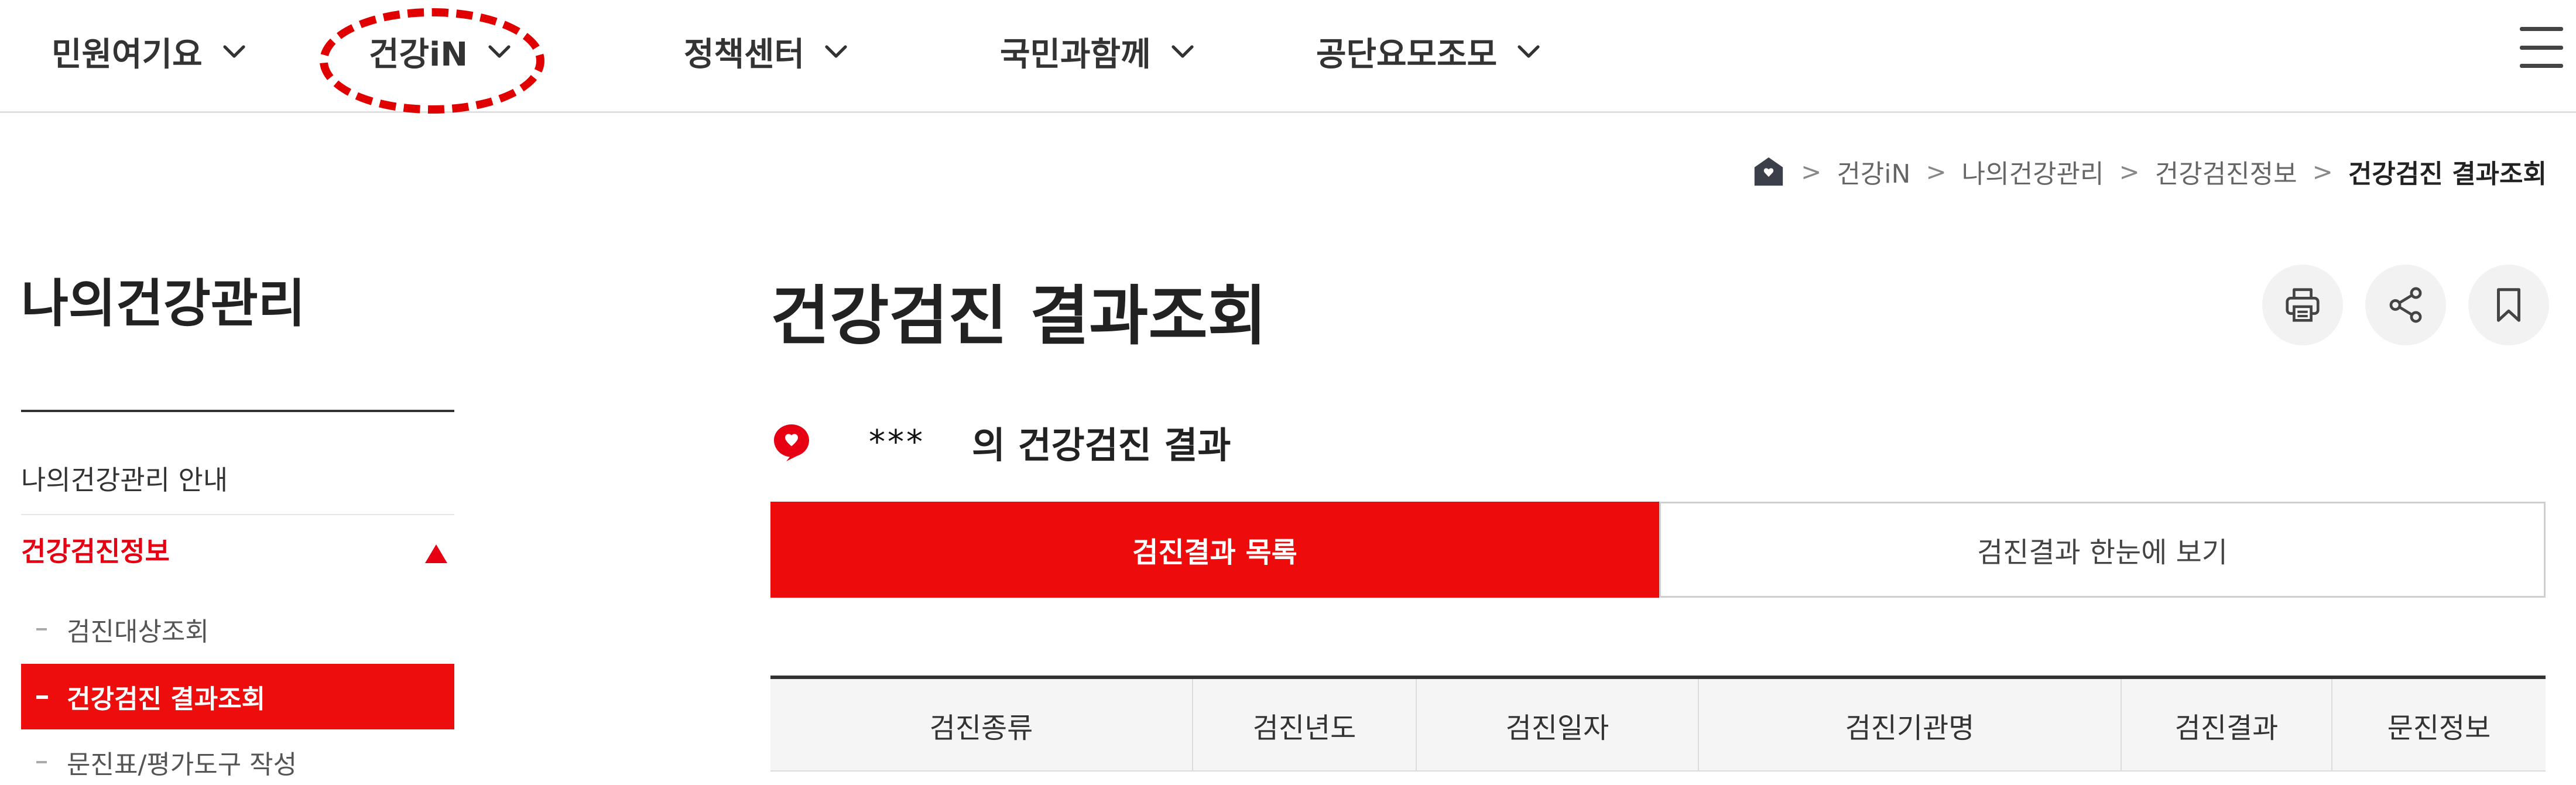  What do you see at coordinates (1101, 446) in the screenshot?
I see `result-heading-text: 의 건강검진 결과` at bounding box center [1101, 446].